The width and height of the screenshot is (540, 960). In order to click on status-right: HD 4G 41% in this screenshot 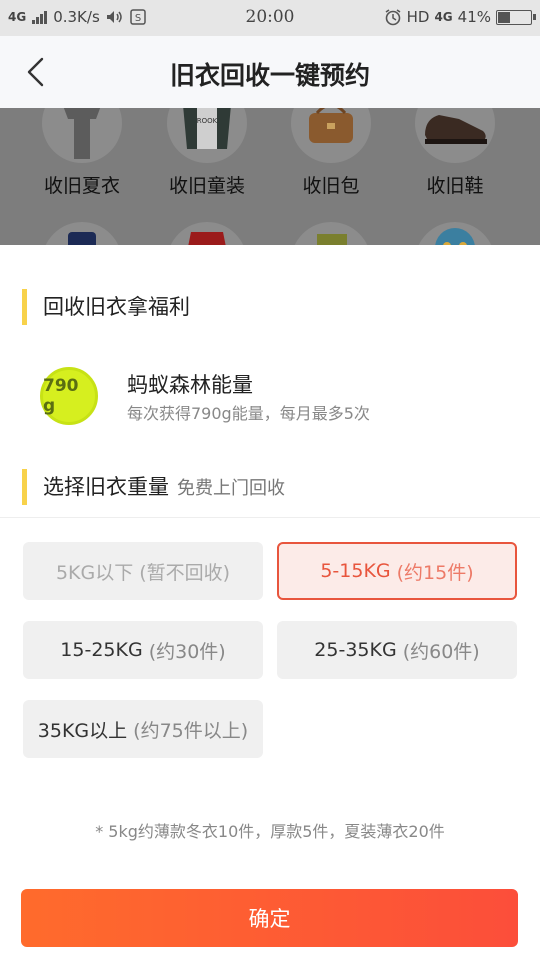, I will do `click(460, 17)`.